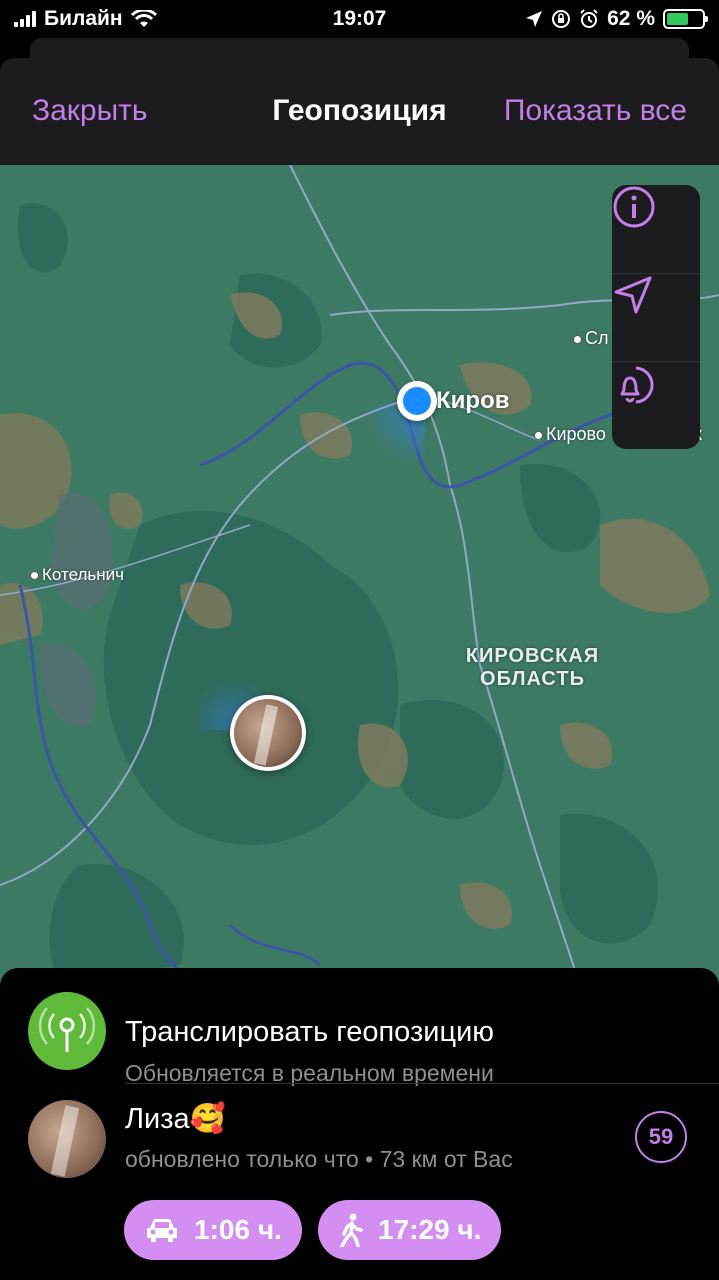 The height and width of the screenshot is (1280, 719). Describe the element at coordinates (446, 1159) in the screenshot. I see `contact-distance: 73 км от Вас` at that location.